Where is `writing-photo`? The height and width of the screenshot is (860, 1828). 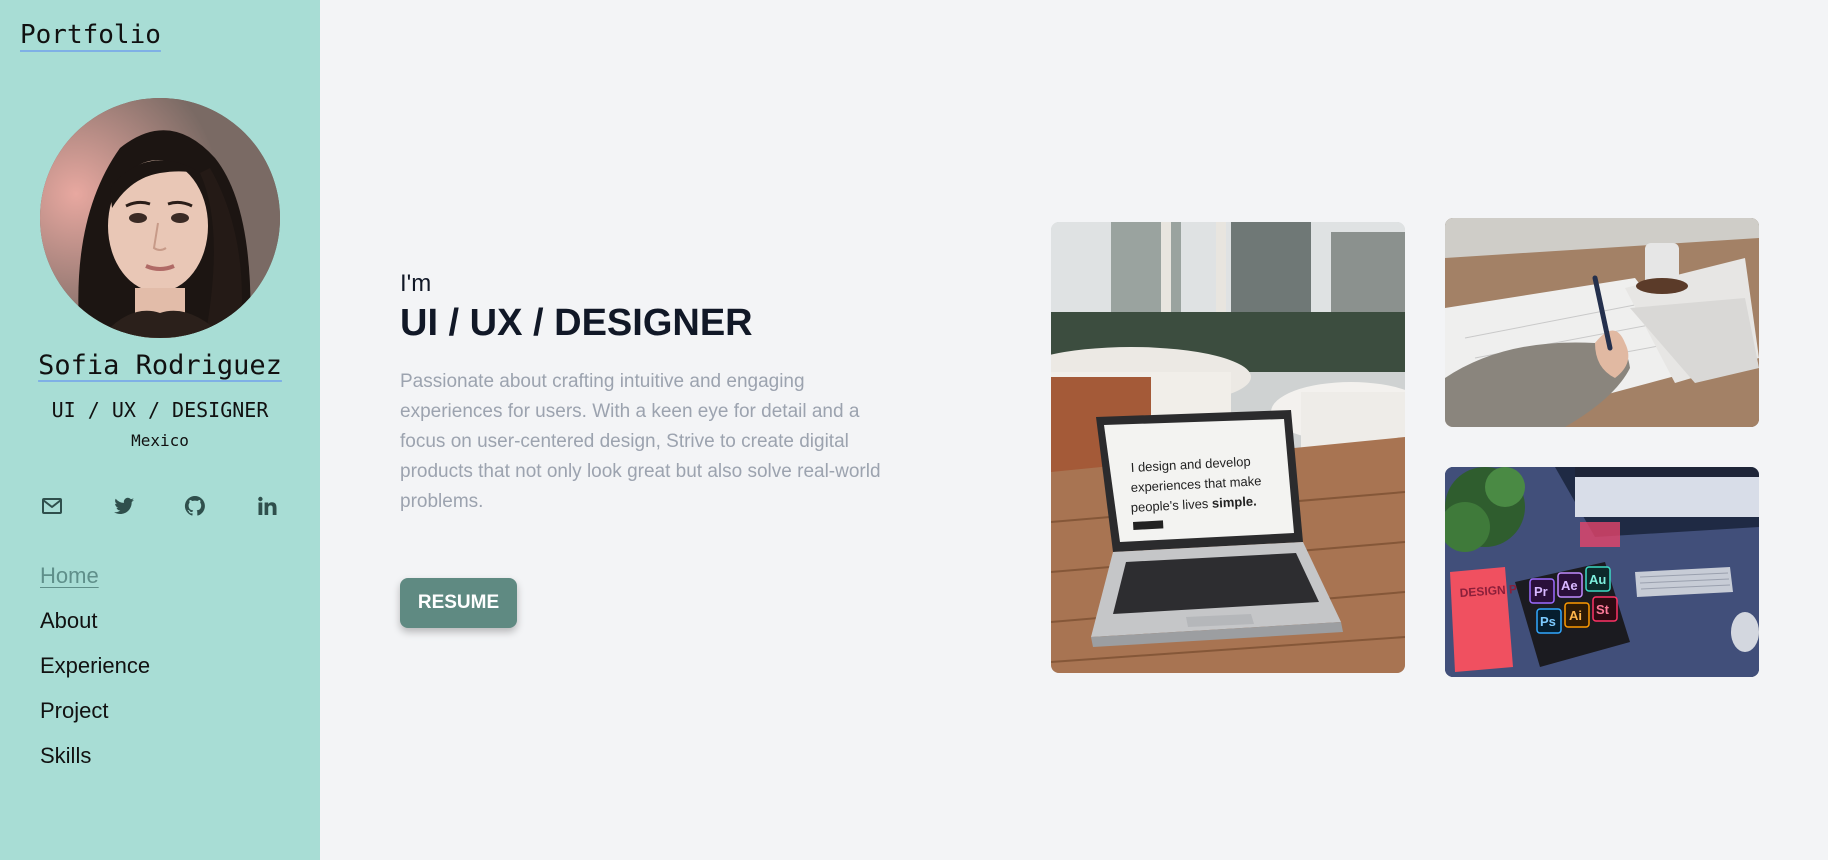 writing-photo is located at coordinates (1602, 322).